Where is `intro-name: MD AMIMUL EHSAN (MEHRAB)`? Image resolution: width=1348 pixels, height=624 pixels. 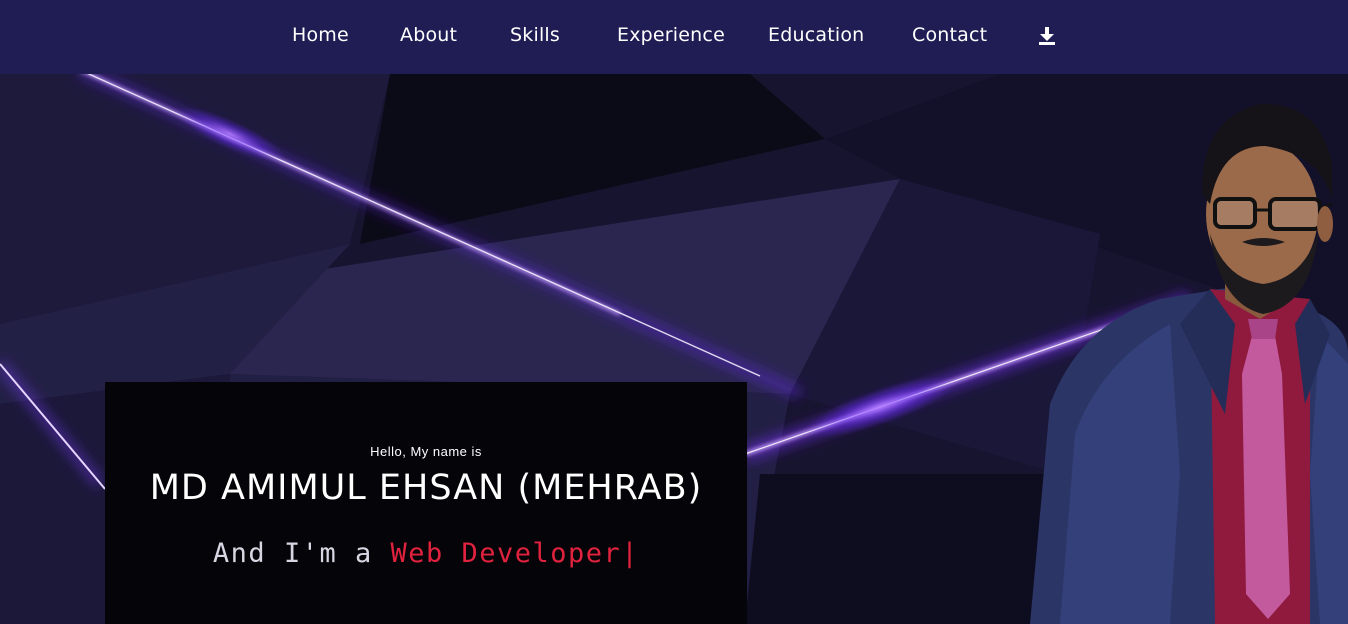
intro-name: MD AMIMUL EHSAN (MEHRAB) is located at coordinates (426, 488).